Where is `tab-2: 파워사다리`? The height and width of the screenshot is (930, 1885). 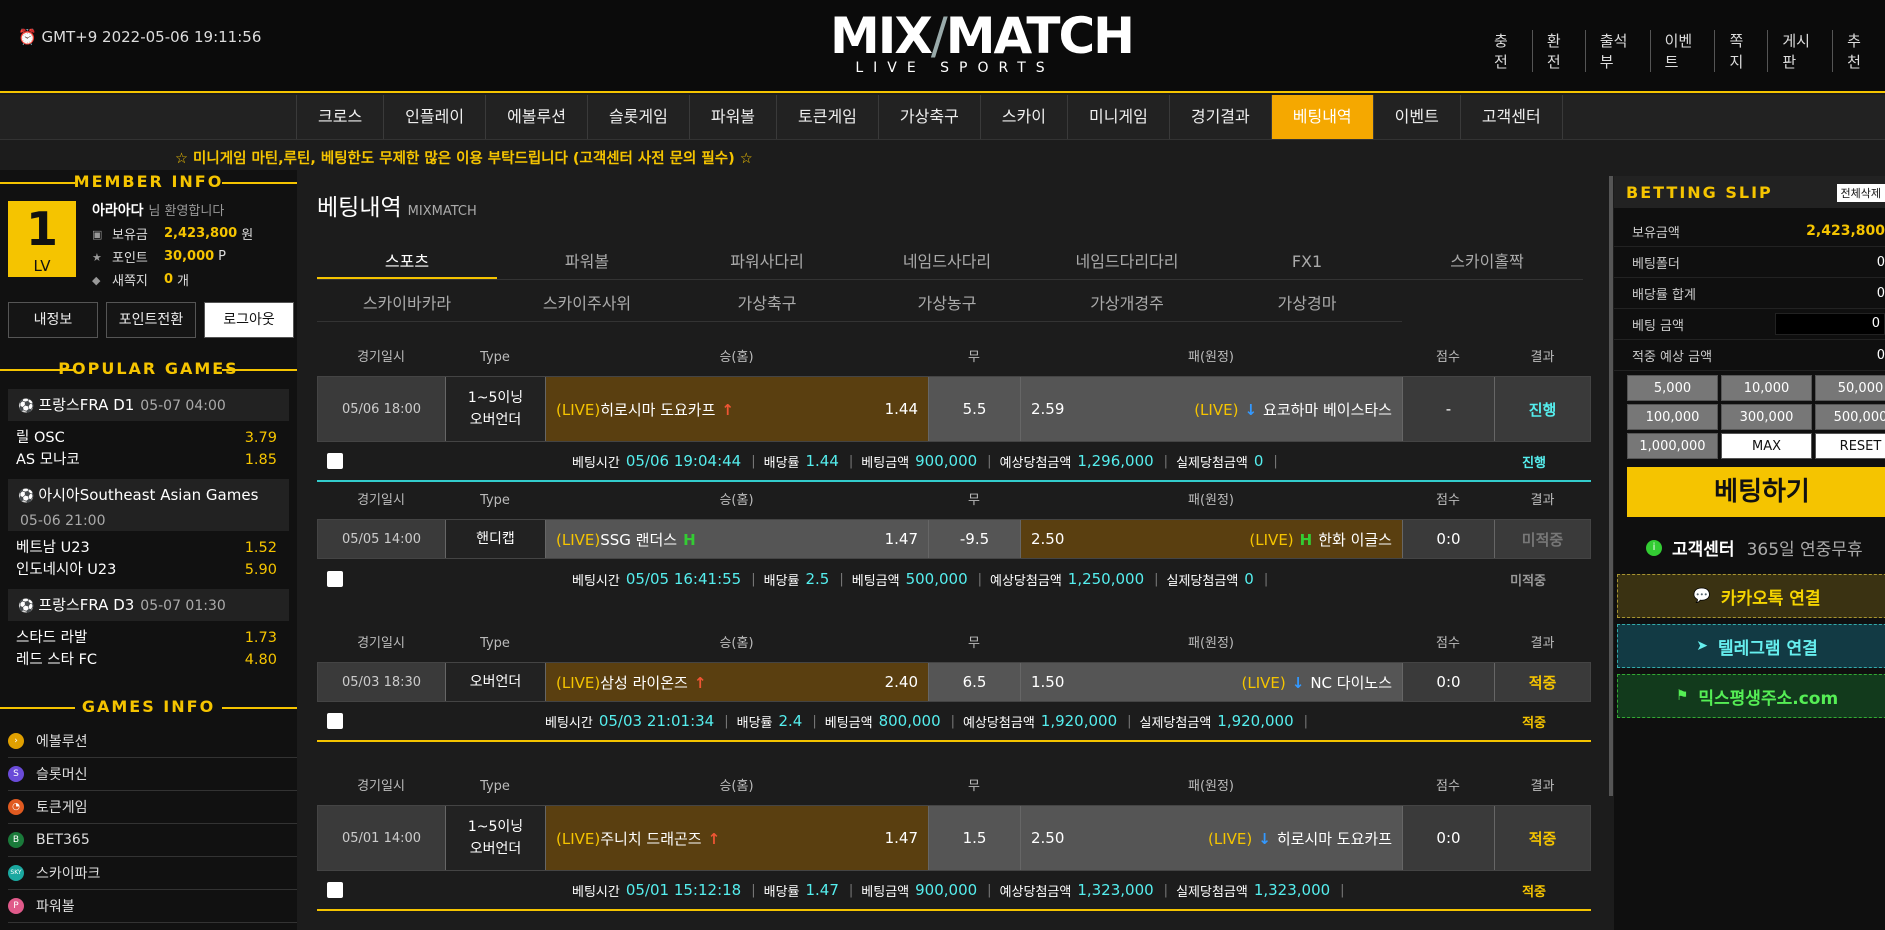 tab-2: 파워사다리 is located at coordinates (767, 262).